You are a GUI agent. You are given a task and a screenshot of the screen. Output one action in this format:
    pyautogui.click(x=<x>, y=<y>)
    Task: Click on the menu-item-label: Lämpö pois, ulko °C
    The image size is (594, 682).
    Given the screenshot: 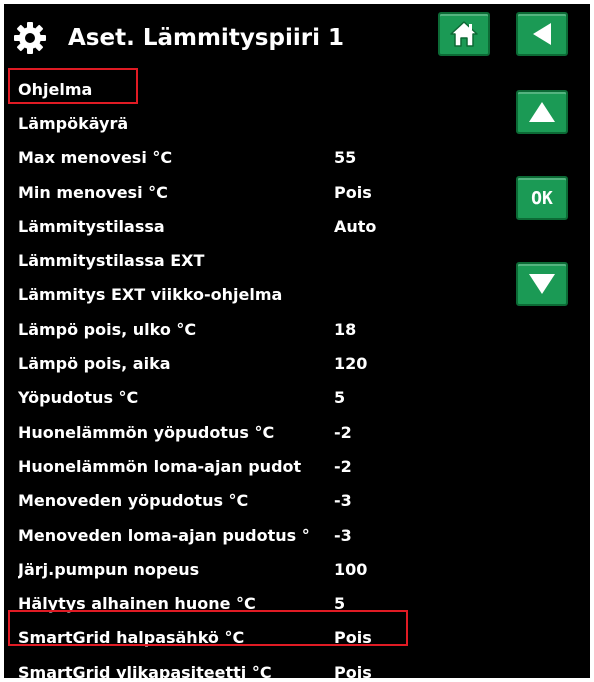 What is the action you would take?
    pyautogui.click(x=107, y=329)
    